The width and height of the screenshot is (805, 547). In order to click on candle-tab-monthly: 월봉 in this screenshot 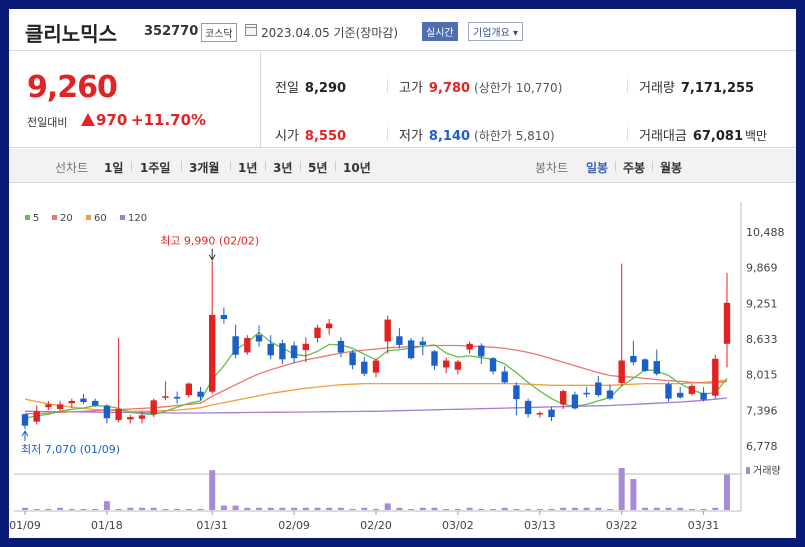, I will do `click(671, 167)`.